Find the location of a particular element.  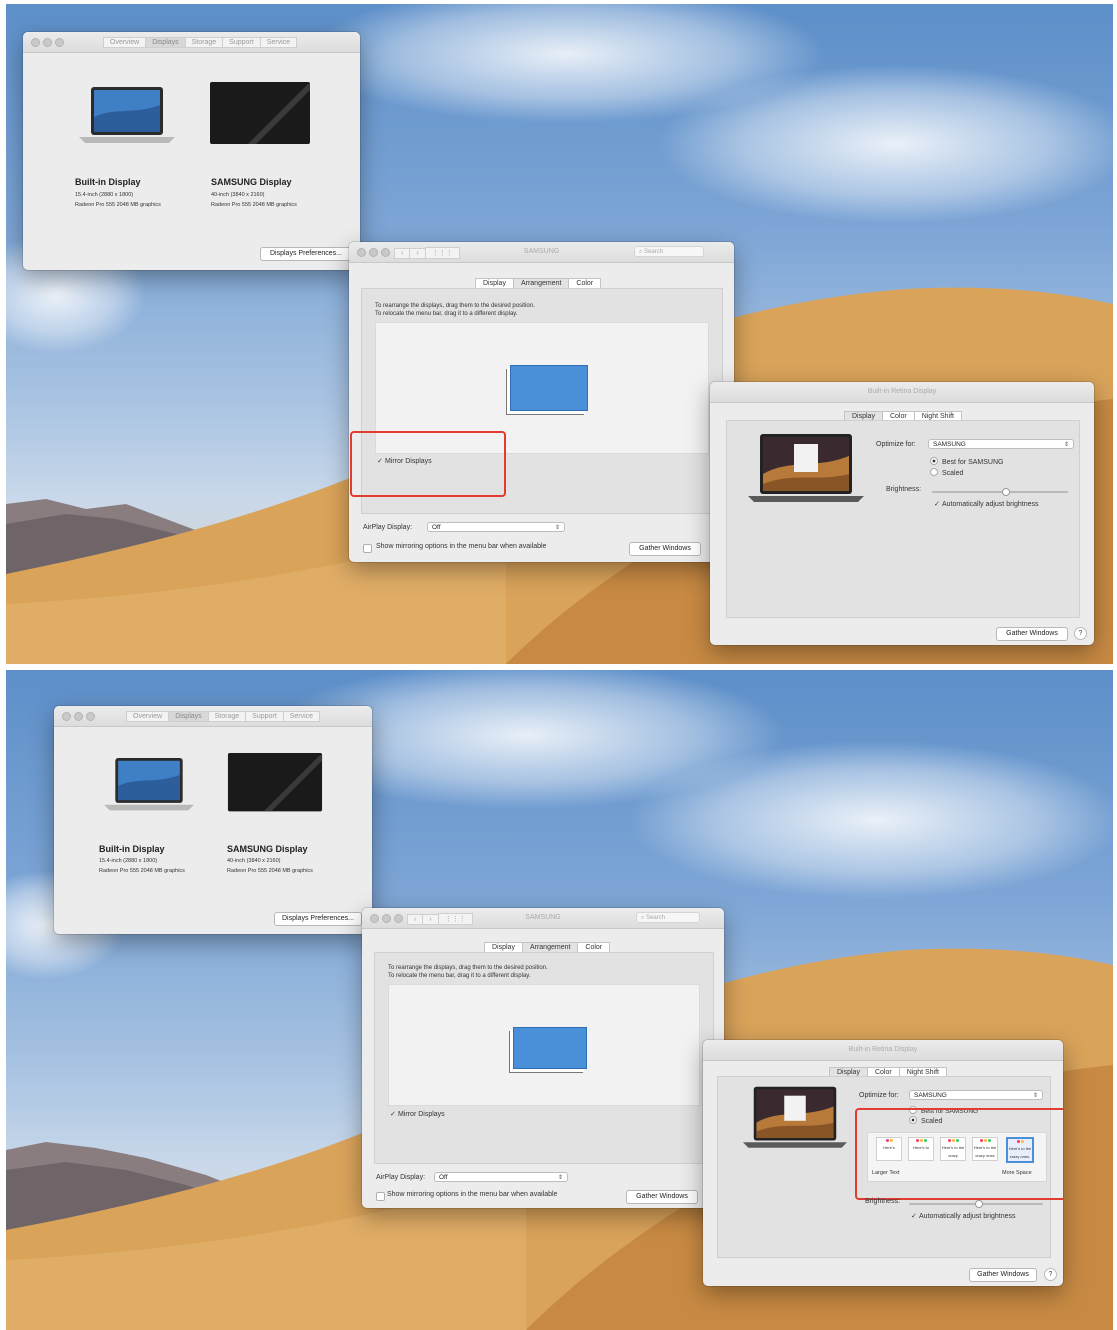

radio-icon is located at coordinates (934, 472).